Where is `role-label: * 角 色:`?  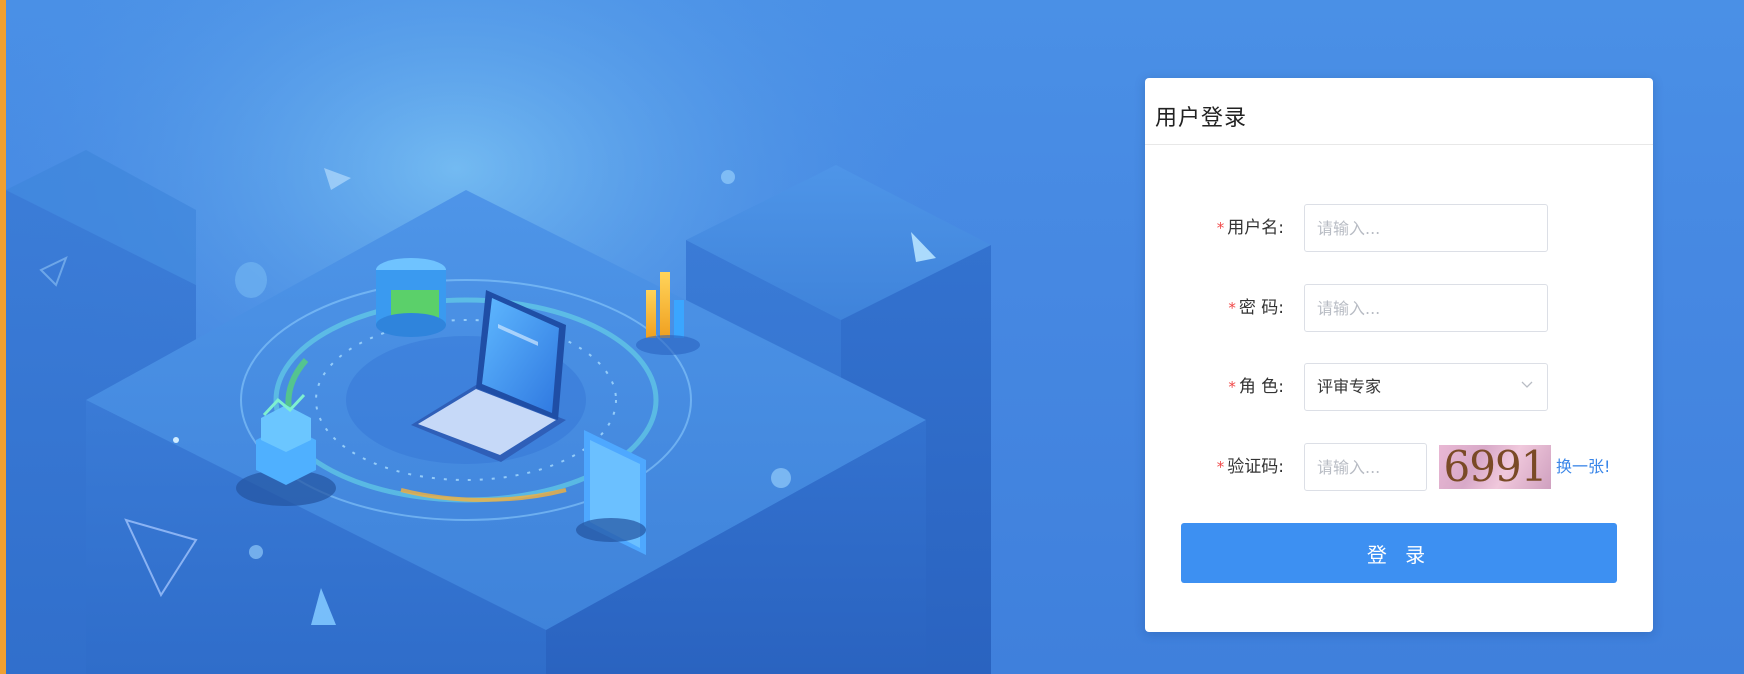 role-label: * 角 色: is located at coordinates (1256, 387).